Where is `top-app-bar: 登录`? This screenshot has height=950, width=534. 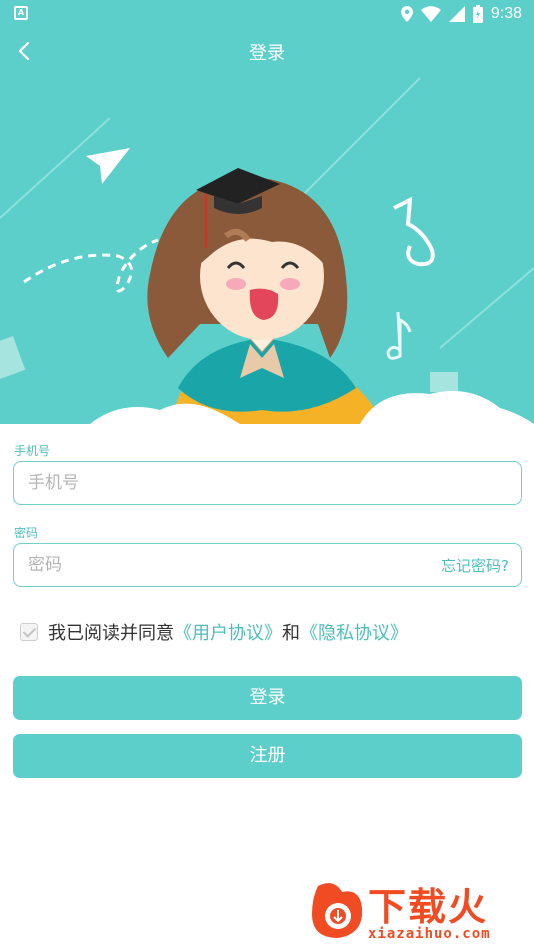
top-app-bar: 登录 is located at coordinates (267, 51).